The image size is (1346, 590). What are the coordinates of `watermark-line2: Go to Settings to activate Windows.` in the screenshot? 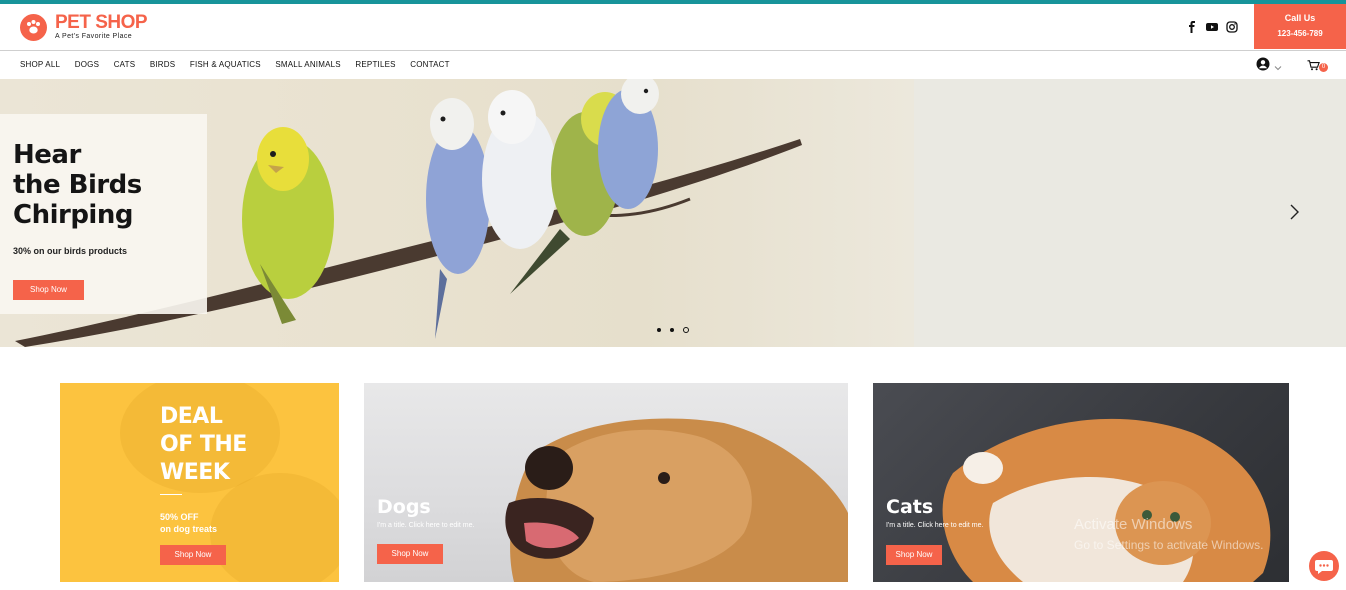 It's located at (1169, 545).